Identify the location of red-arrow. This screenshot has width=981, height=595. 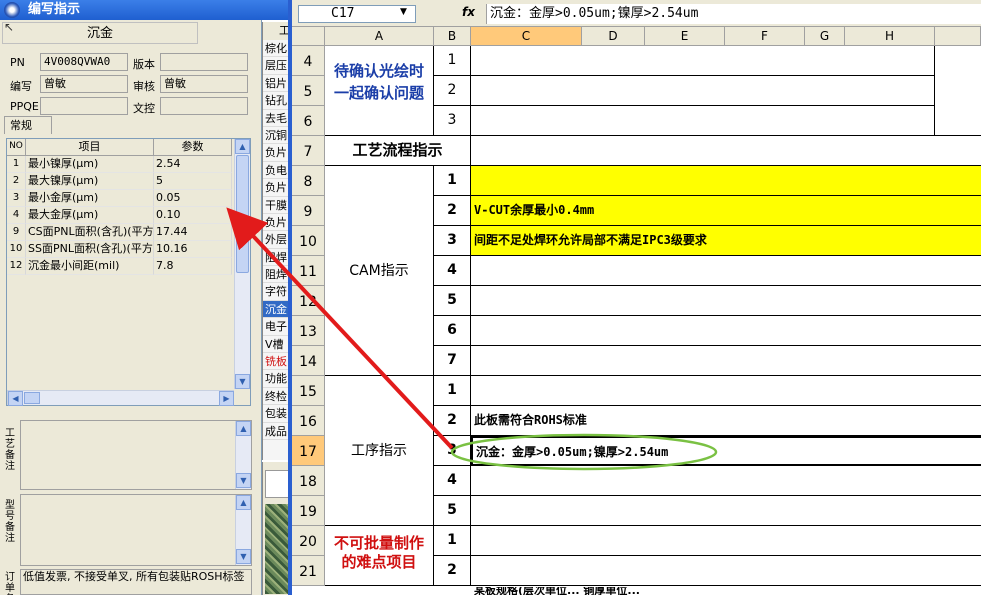
(340, 328).